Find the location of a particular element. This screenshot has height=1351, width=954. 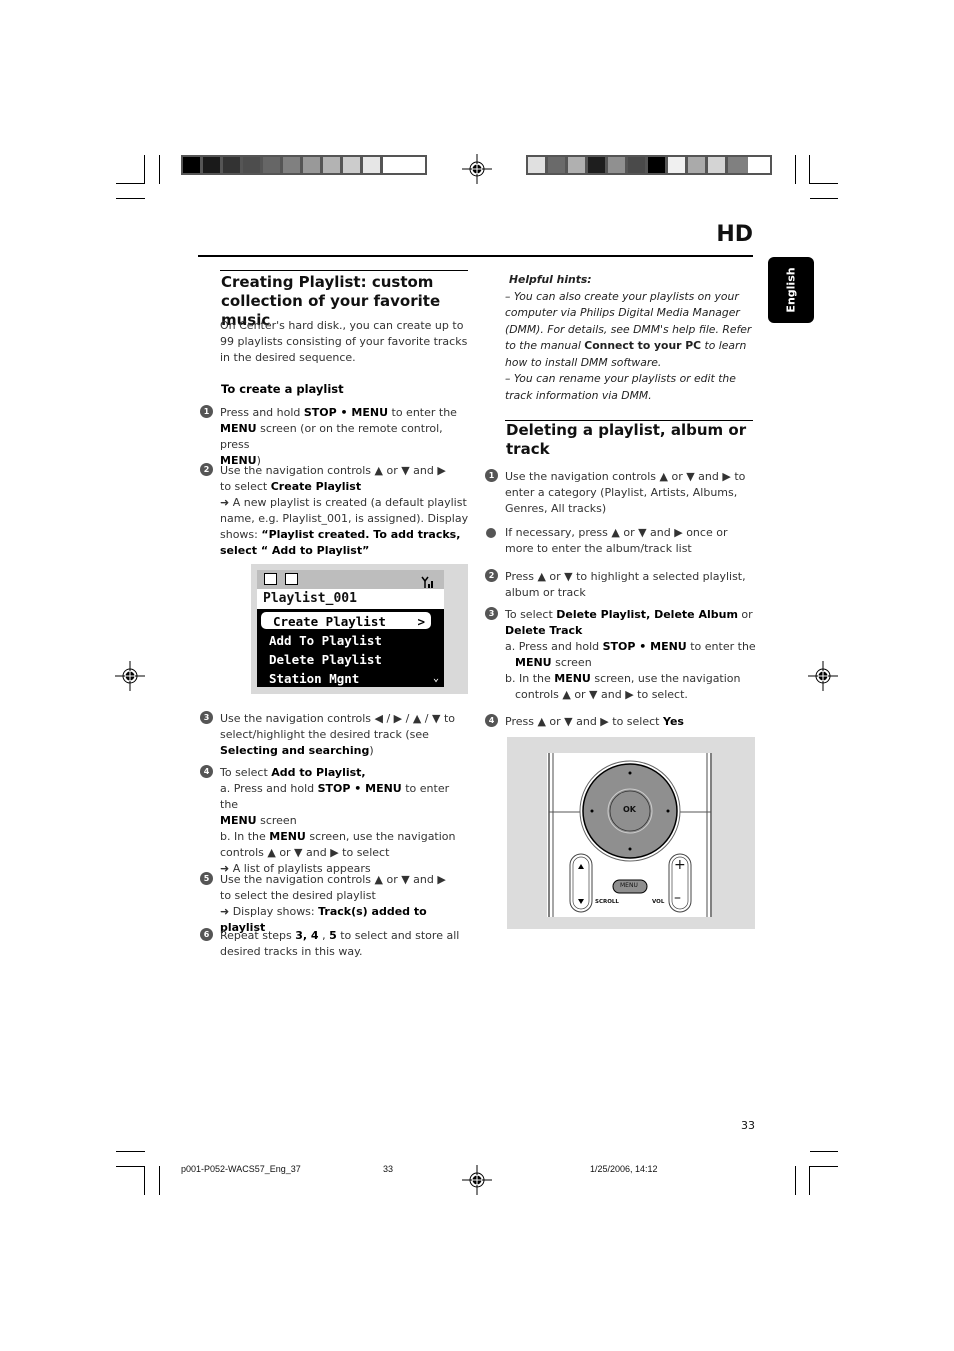

color-bar-right is located at coordinates (649, 165).